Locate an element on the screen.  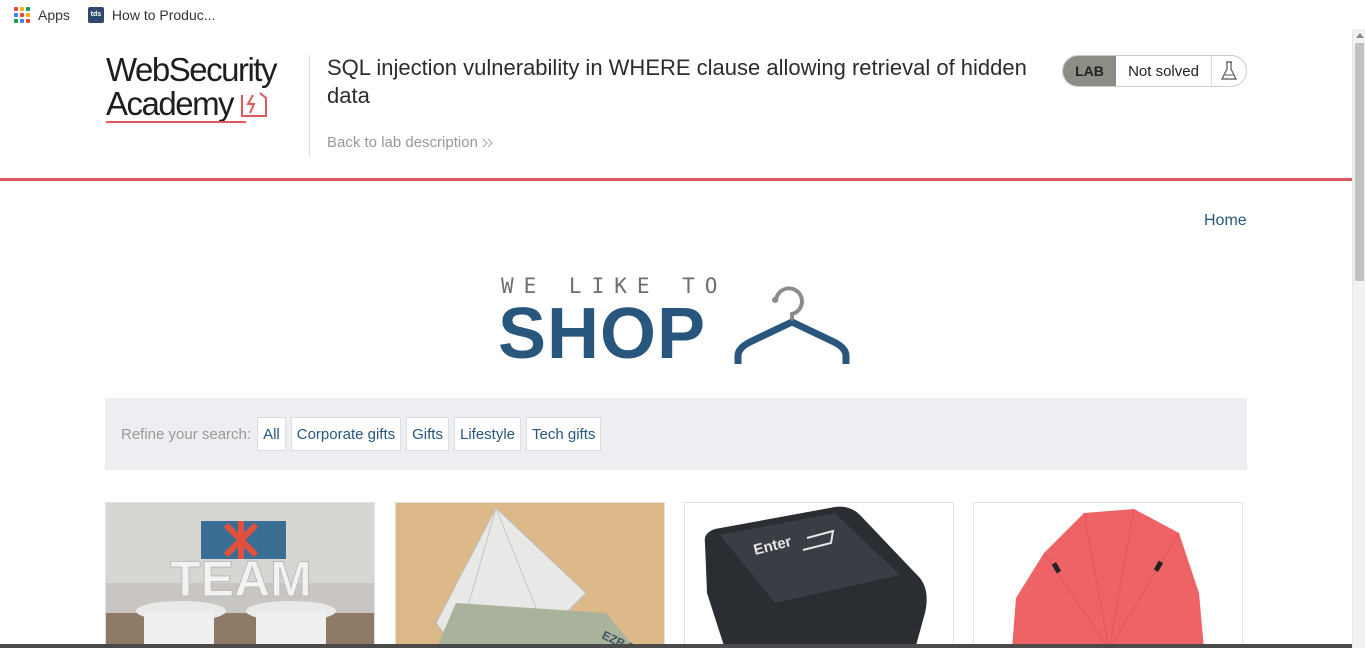
scroll-up-arrow-icon is located at coordinates (1360, 35).